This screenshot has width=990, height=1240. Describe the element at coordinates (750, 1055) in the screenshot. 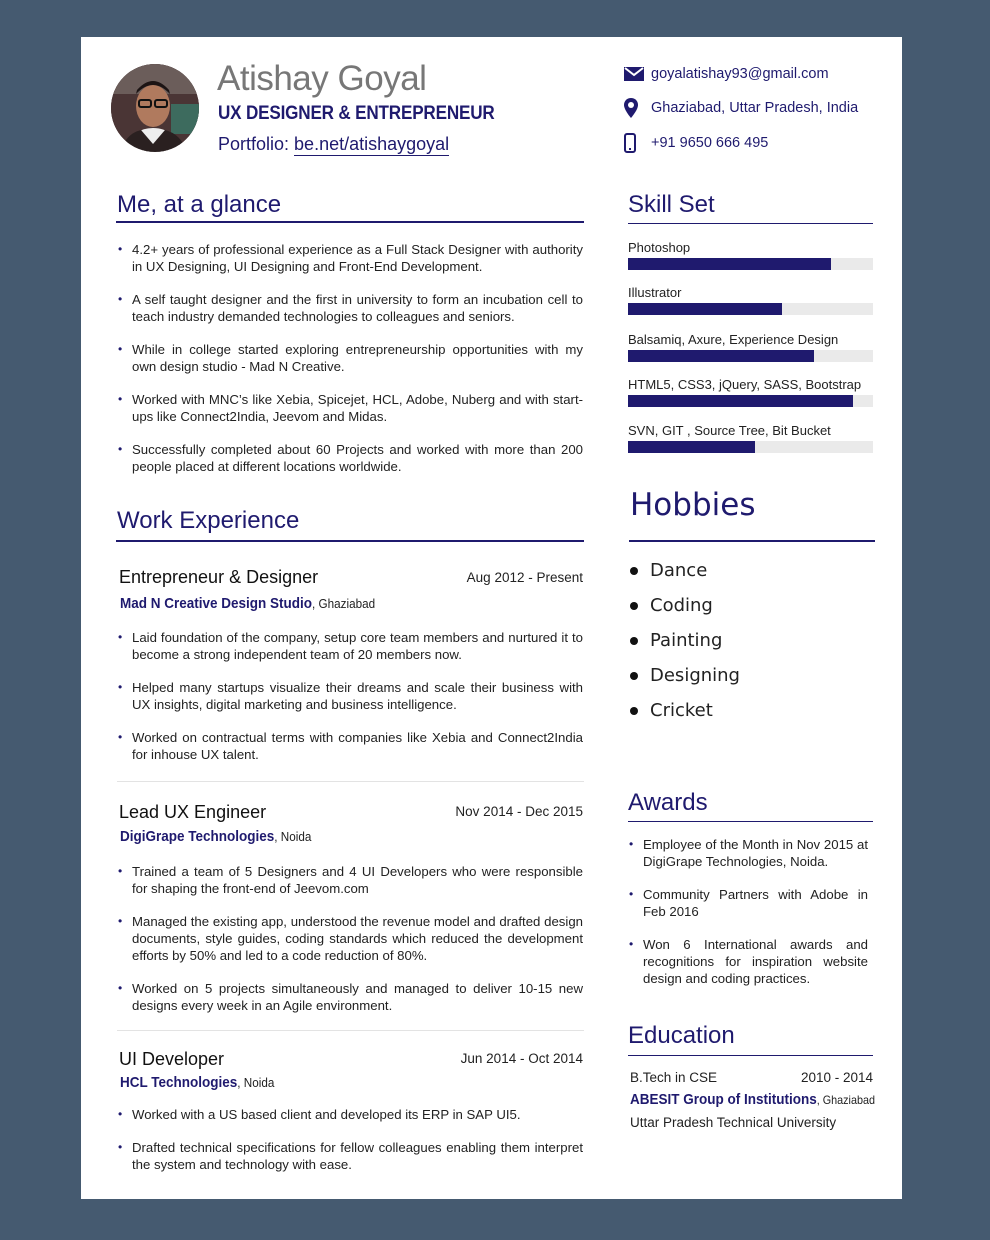

I see `education-divider` at that location.